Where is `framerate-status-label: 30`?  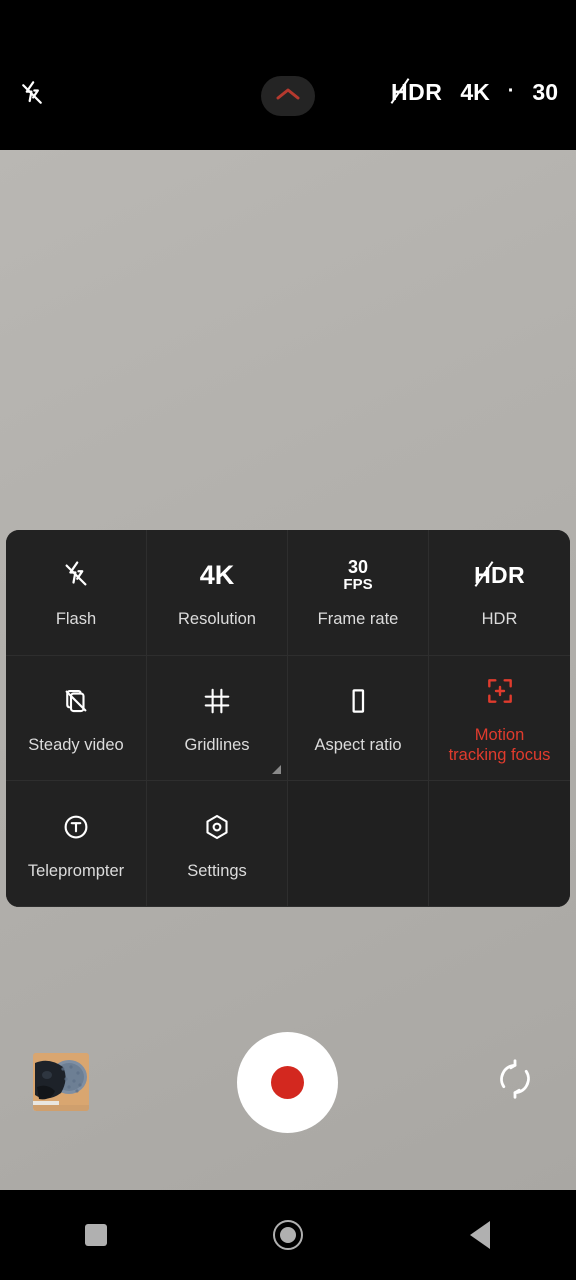
framerate-status-label: 30 is located at coordinates (545, 92).